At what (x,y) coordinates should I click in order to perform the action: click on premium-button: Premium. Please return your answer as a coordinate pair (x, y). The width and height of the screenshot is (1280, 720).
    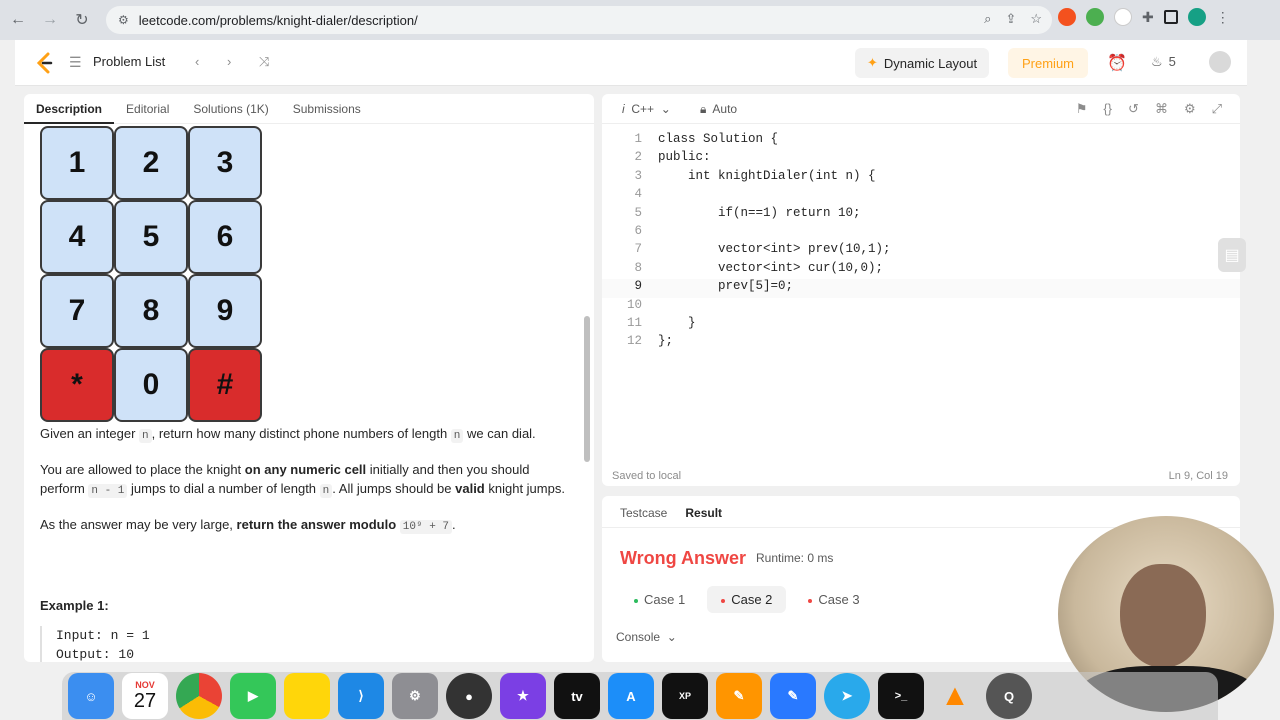
    Looking at the image, I should click on (1048, 63).